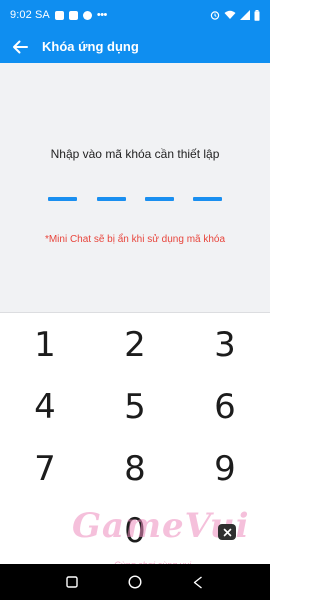  I want to click on back-triangle-icon, so click(198, 582).